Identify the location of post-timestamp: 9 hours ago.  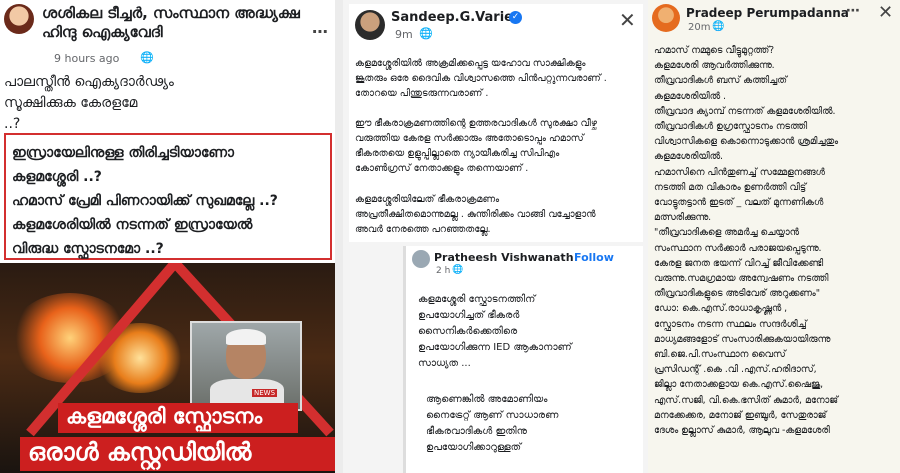
(86, 58).